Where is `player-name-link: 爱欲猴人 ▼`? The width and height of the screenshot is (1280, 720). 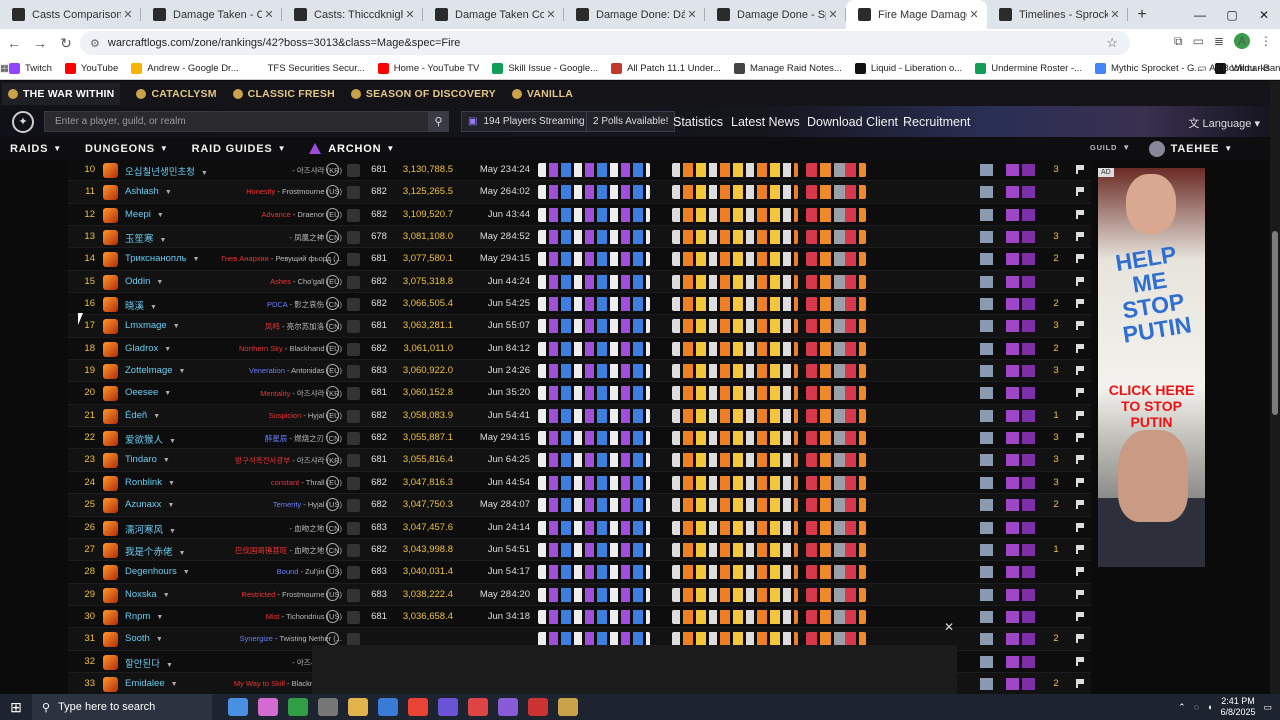
player-name-link: 爱欲猴人 ▼ is located at coordinates (150, 439).